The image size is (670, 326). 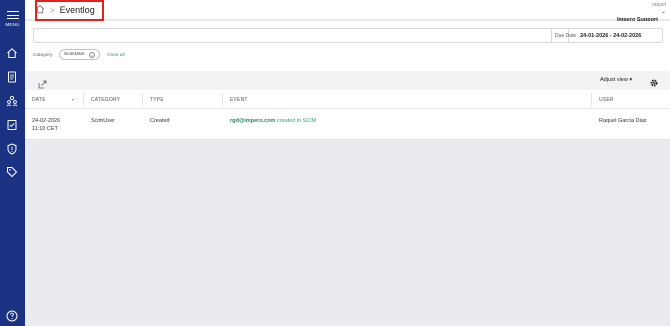 I want to click on date-cell: 24-02-2026 11:10 CET, so click(x=46, y=125).